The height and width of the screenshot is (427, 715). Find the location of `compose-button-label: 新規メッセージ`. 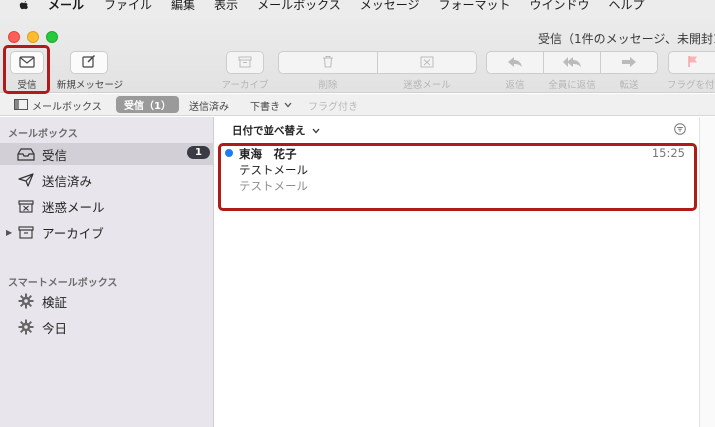

compose-button-label: 新規メッセージ is located at coordinates (90, 85).